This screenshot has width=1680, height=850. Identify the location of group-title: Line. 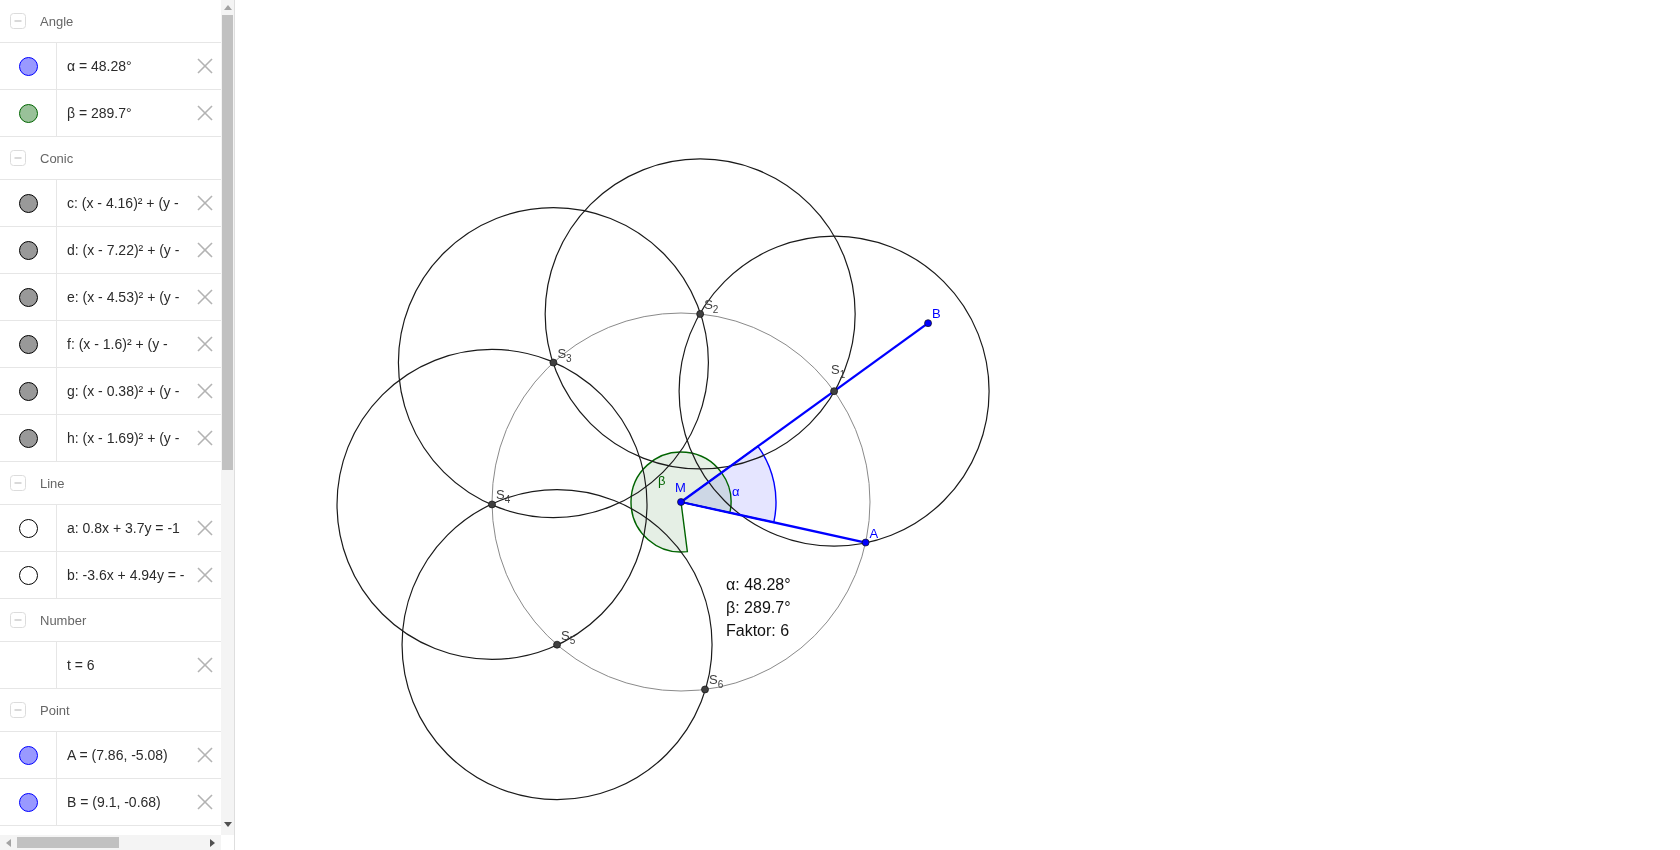
(52, 483).